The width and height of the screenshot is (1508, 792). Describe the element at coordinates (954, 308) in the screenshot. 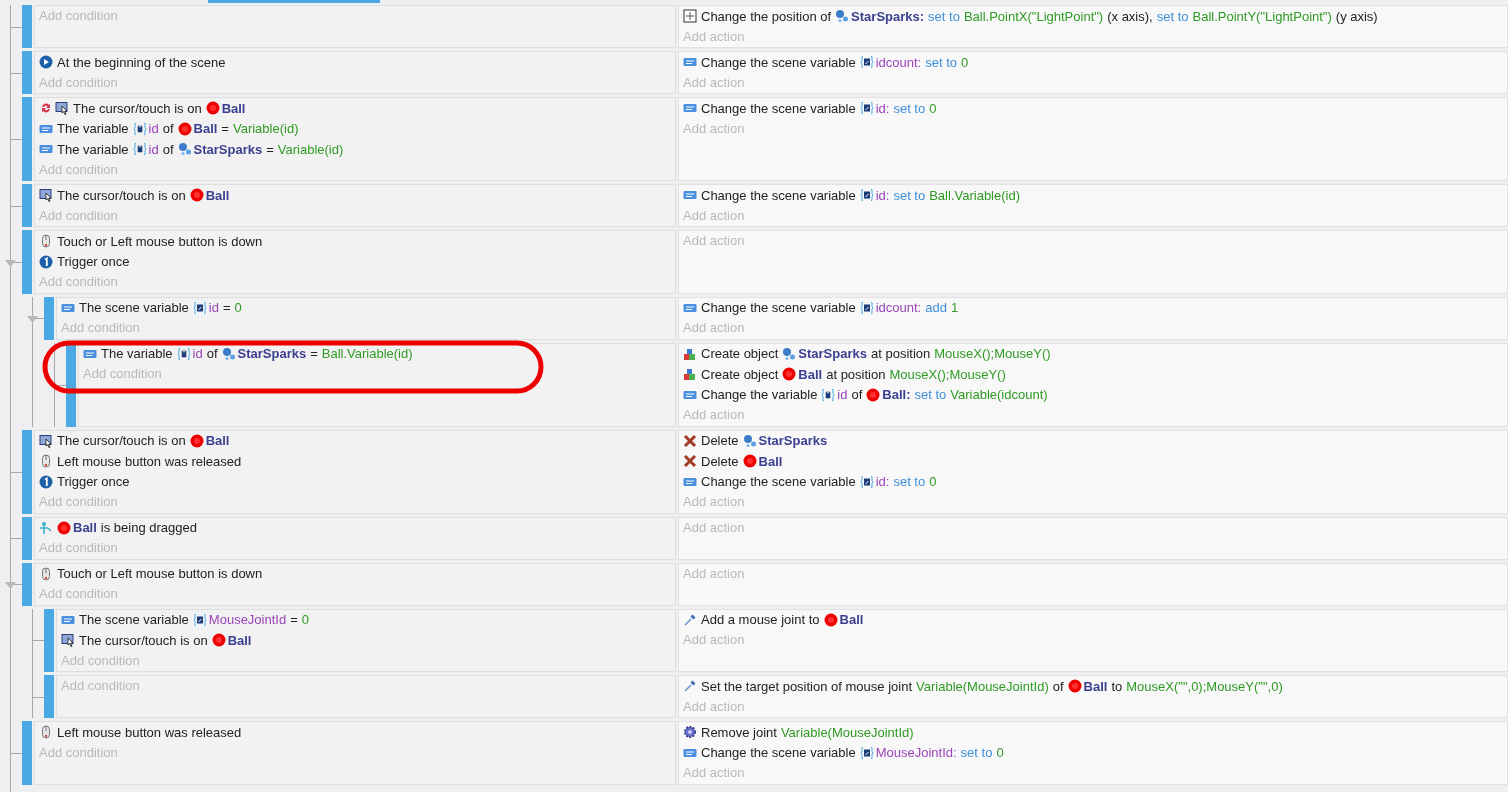

I see `value-expression: 1` at that location.